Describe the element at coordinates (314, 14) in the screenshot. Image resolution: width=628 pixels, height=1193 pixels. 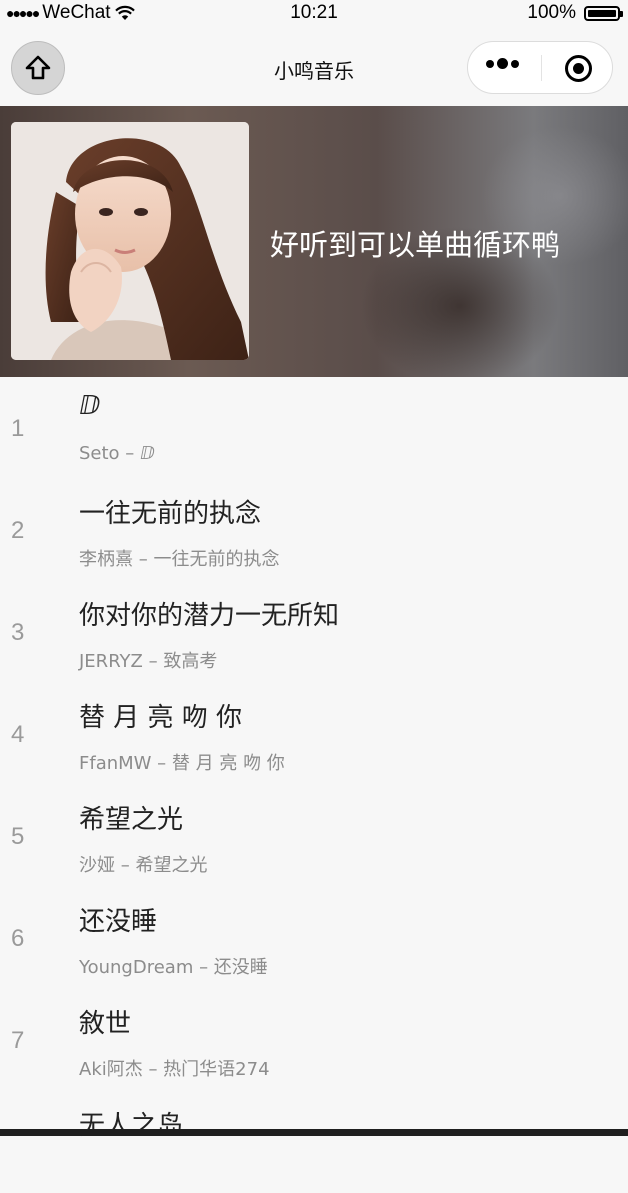
I see `status-bar: ●●●●● WeChat 10:21 100%` at that location.